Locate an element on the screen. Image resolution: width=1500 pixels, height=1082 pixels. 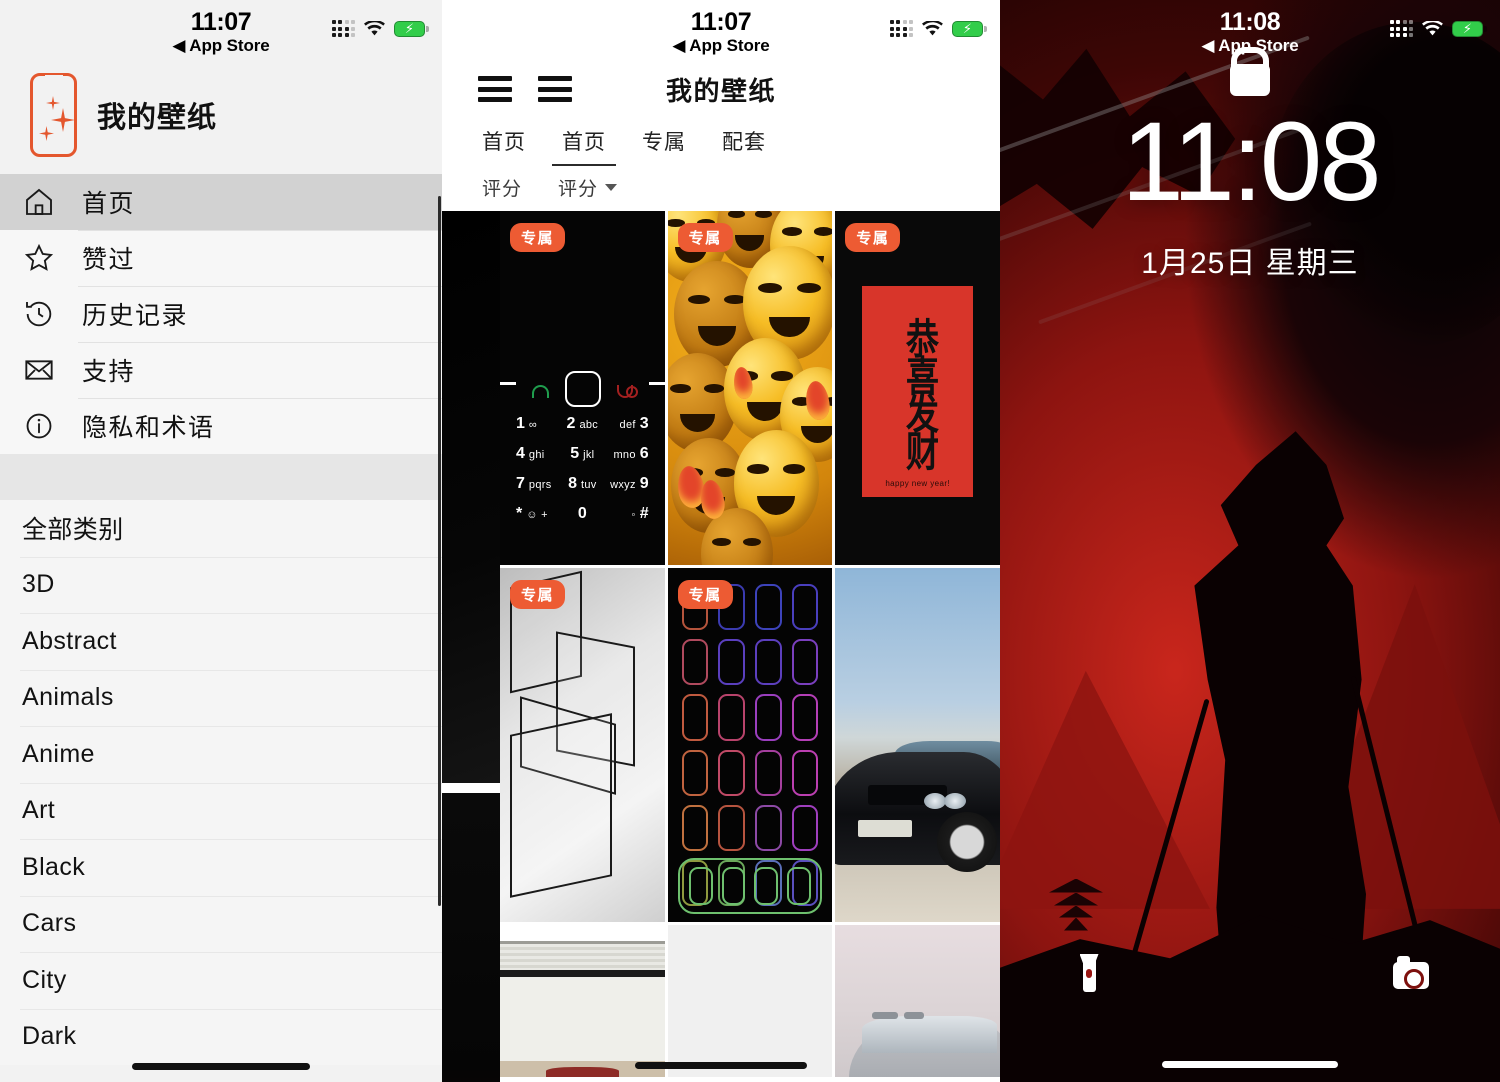
key-sub: def is located at coordinates (627, 425).